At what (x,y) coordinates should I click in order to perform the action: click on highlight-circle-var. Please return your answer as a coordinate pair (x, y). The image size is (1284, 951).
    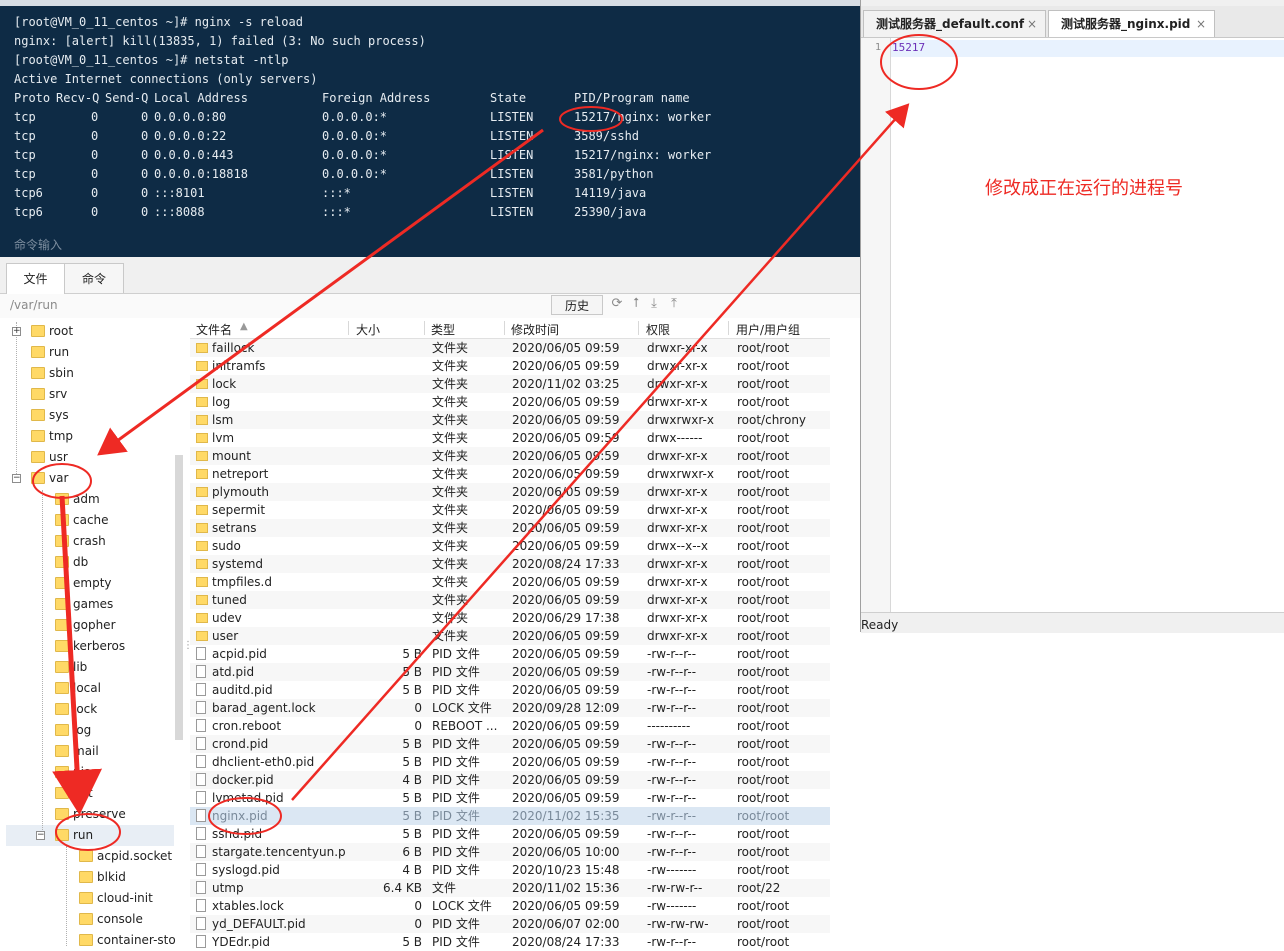
    Looking at the image, I should click on (62, 481).